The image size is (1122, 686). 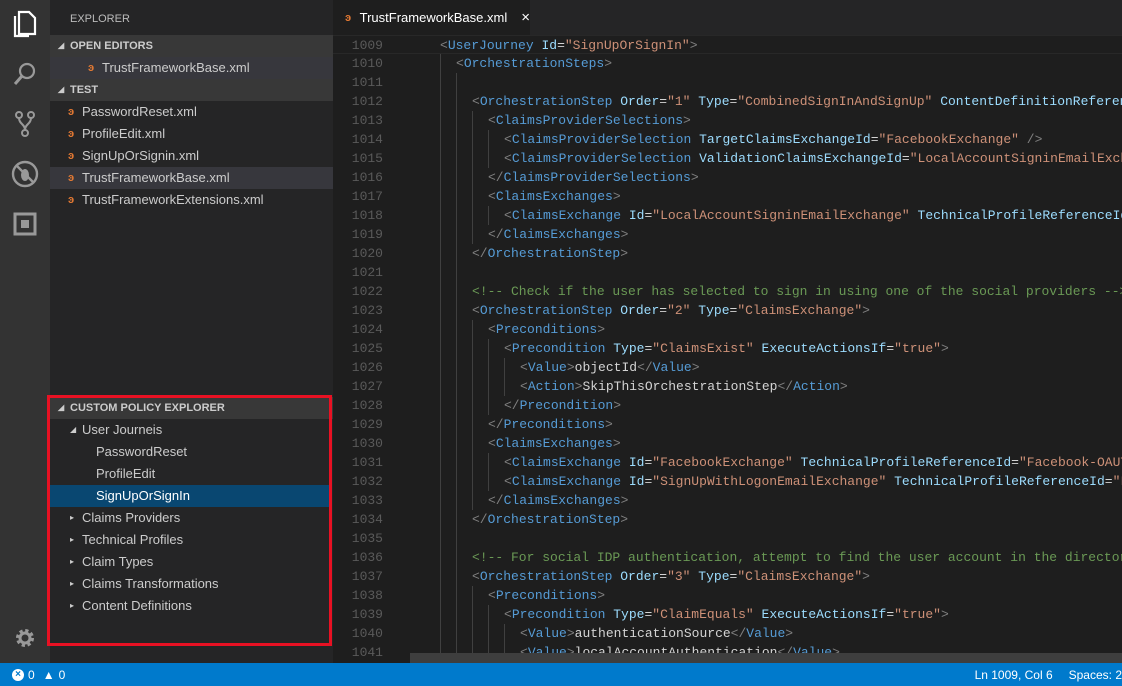 What do you see at coordinates (25, 24) in the screenshot?
I see `files-icon` at bounding box center [25, 24].